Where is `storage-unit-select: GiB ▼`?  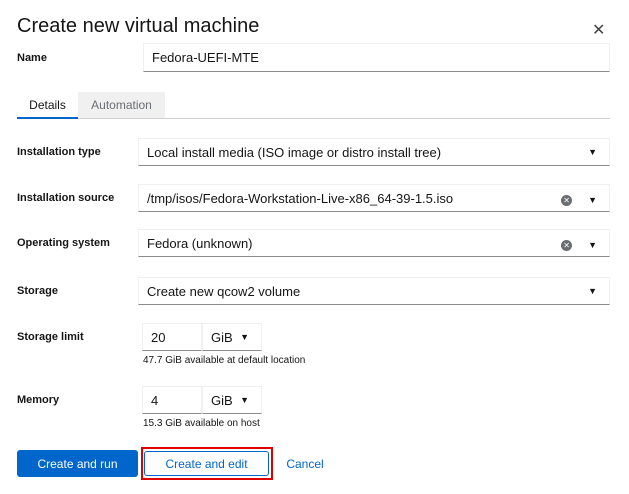
storage-unit-select: GiB ▼ is located at coordinates (232, 337).